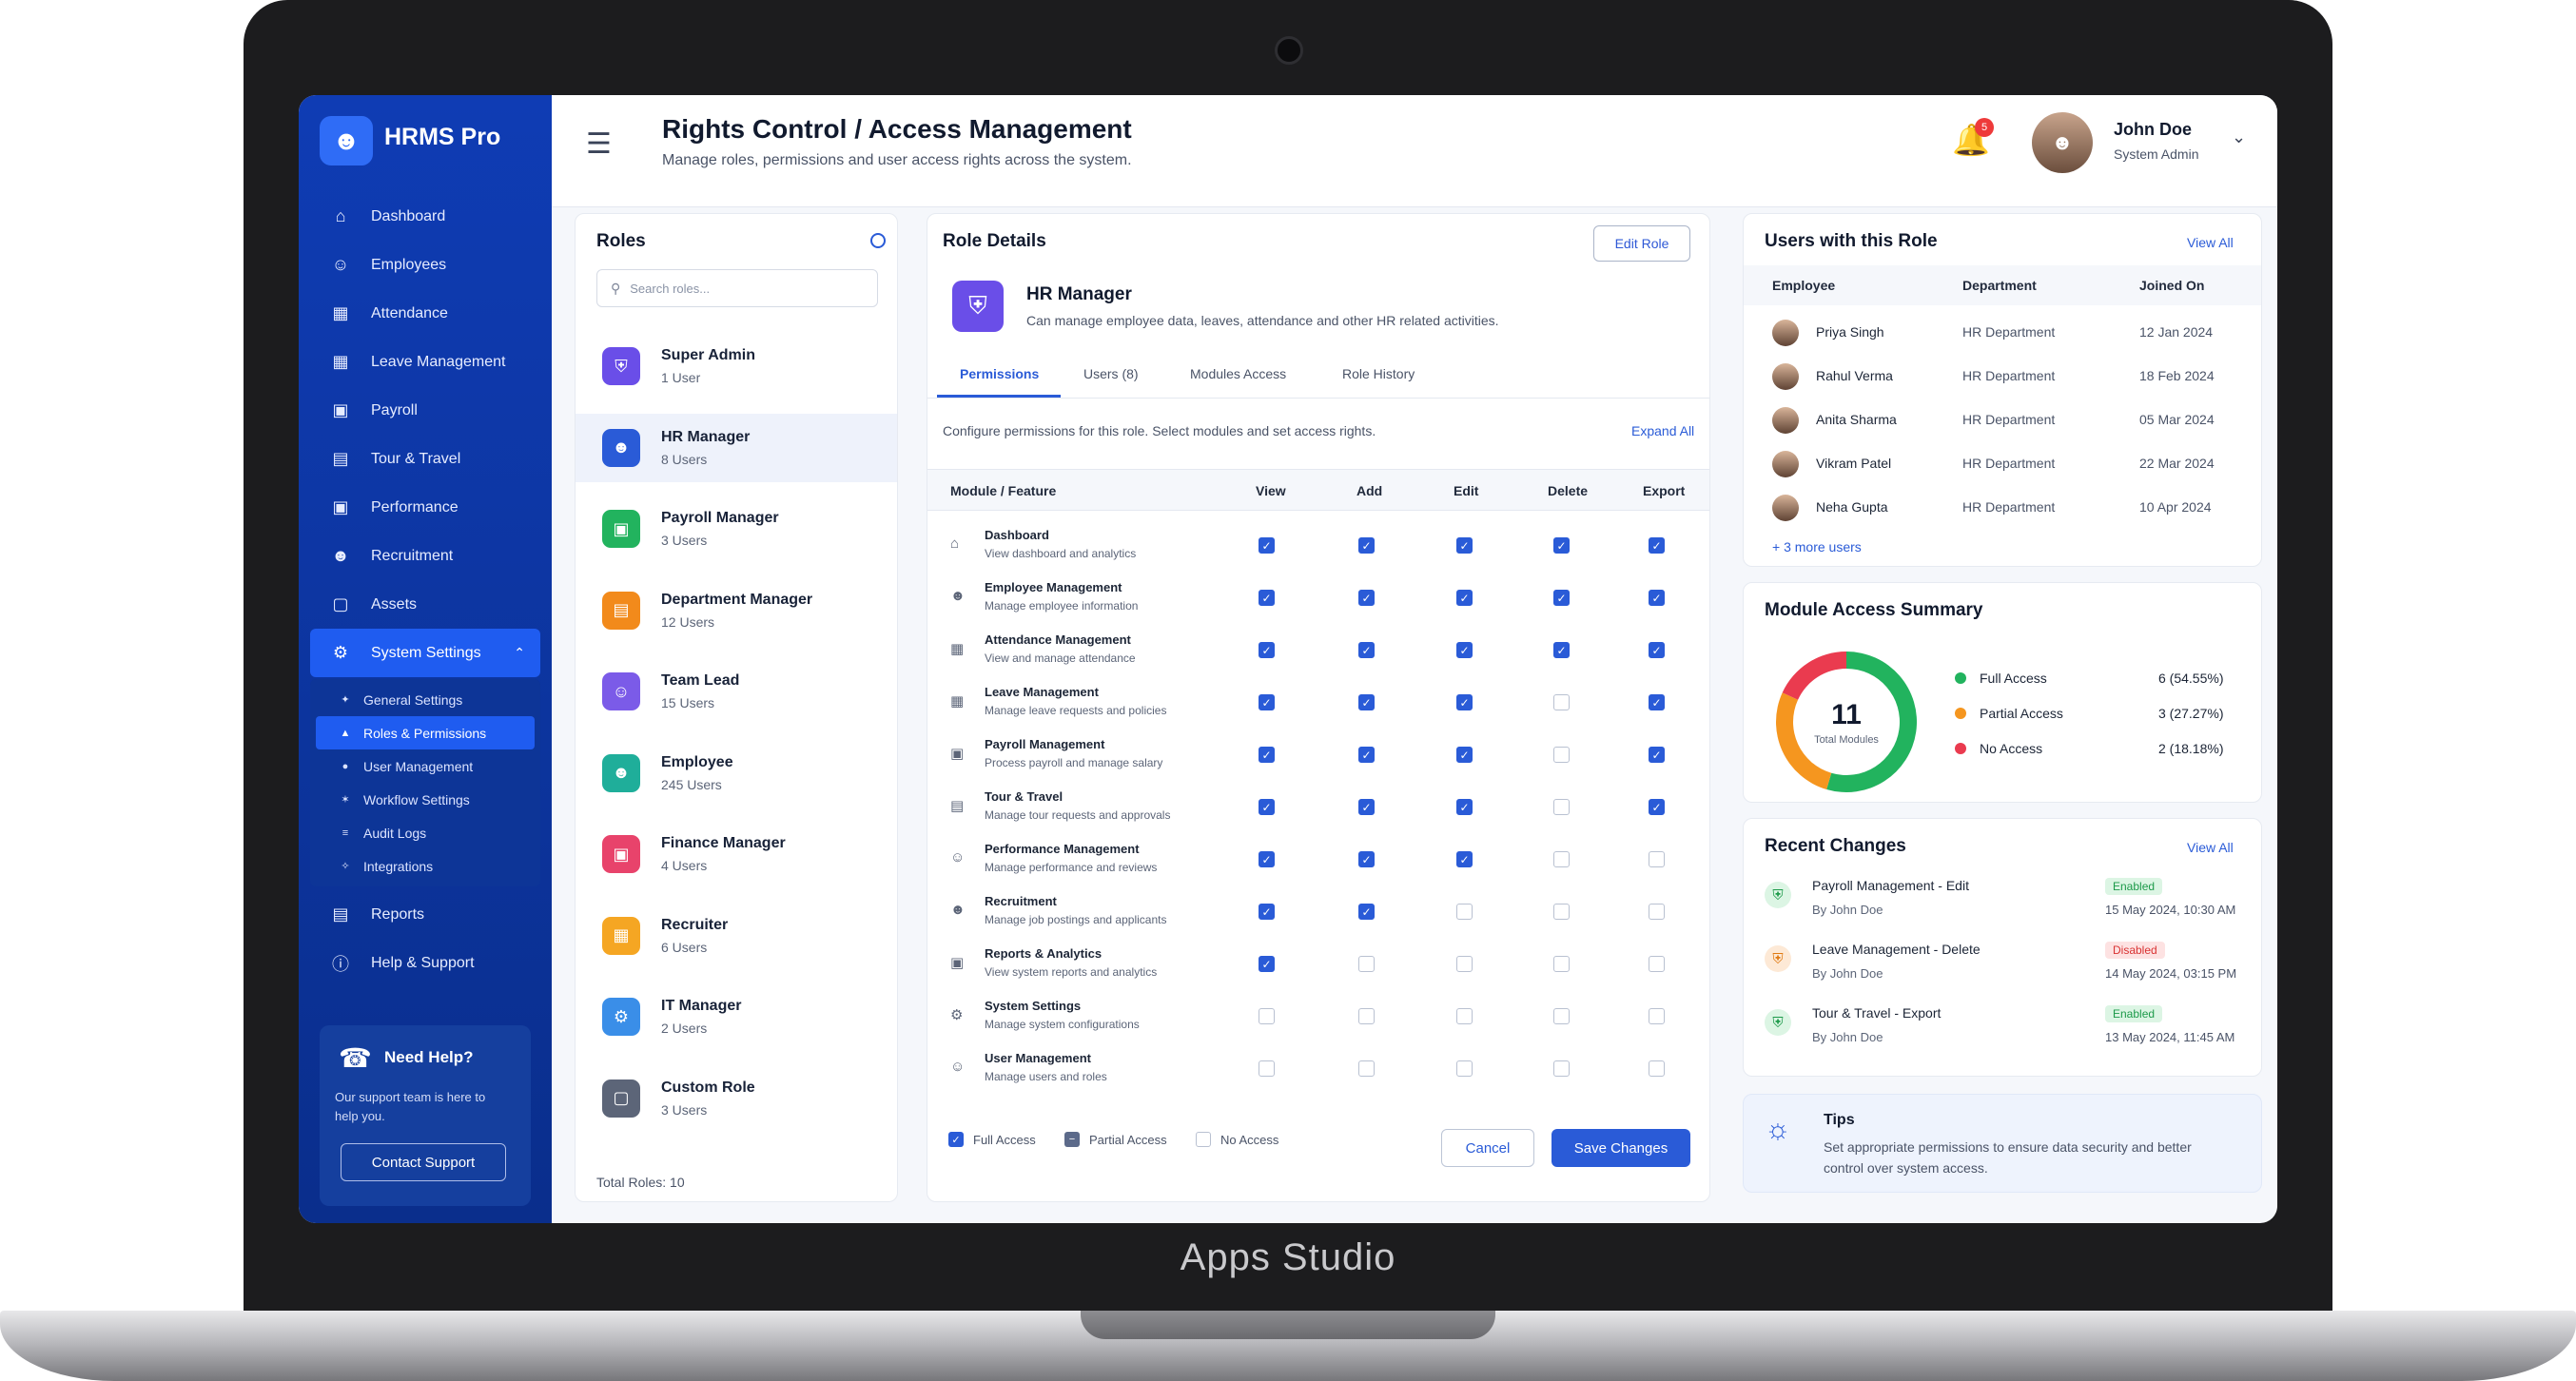  Describe the element at coordinates (878, 240) in the screenshot. I see `info-icon` at that location.